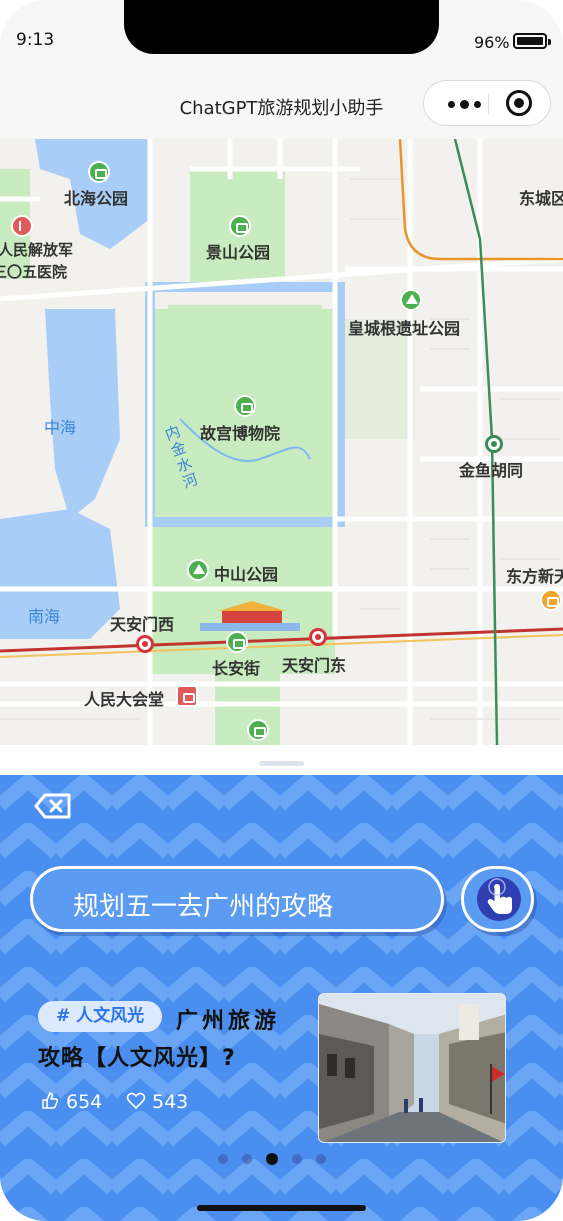 The height and width of the screenshot is (1221, 563). Describe the element at coordinates (412, 1068) in the screenshot. I see `card-thumbnail` at that location.